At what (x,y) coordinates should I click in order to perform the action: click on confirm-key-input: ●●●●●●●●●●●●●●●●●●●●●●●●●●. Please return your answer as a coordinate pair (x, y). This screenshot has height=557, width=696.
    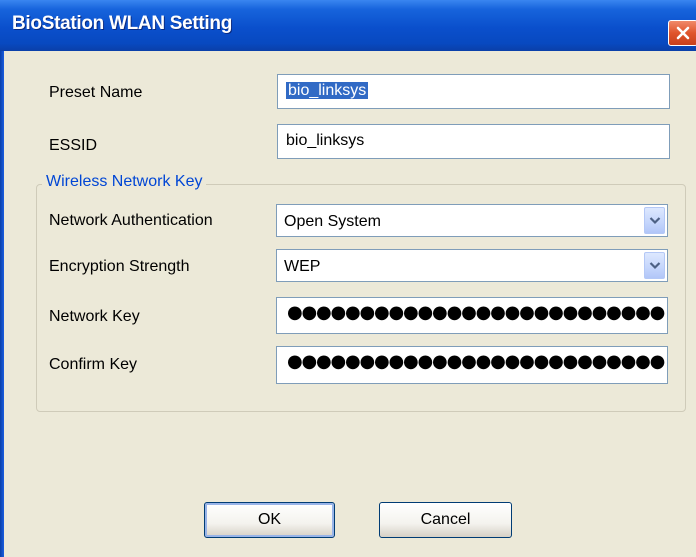
    Looking at the image, I should click on (472, 365).